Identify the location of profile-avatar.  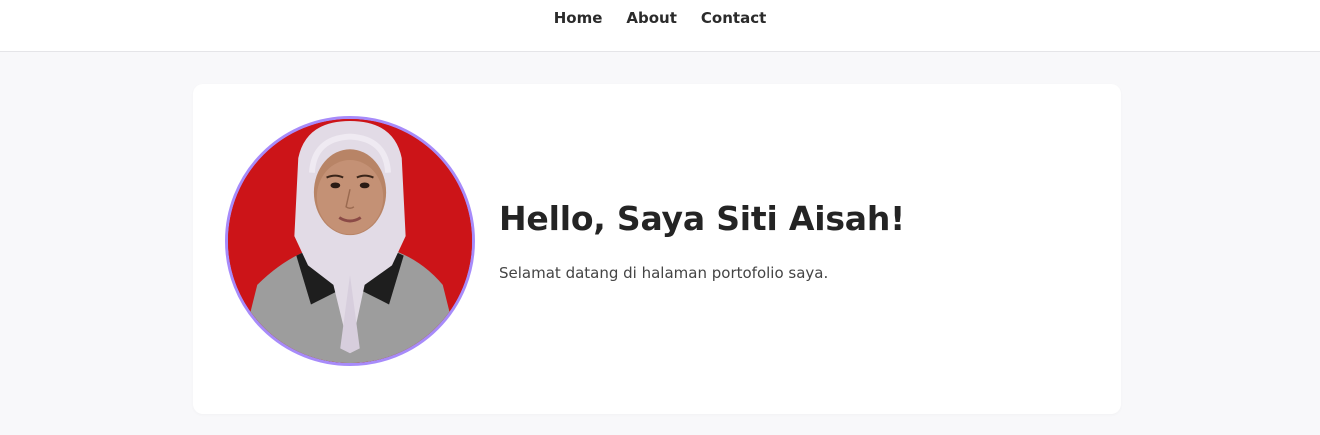
(350, 241).